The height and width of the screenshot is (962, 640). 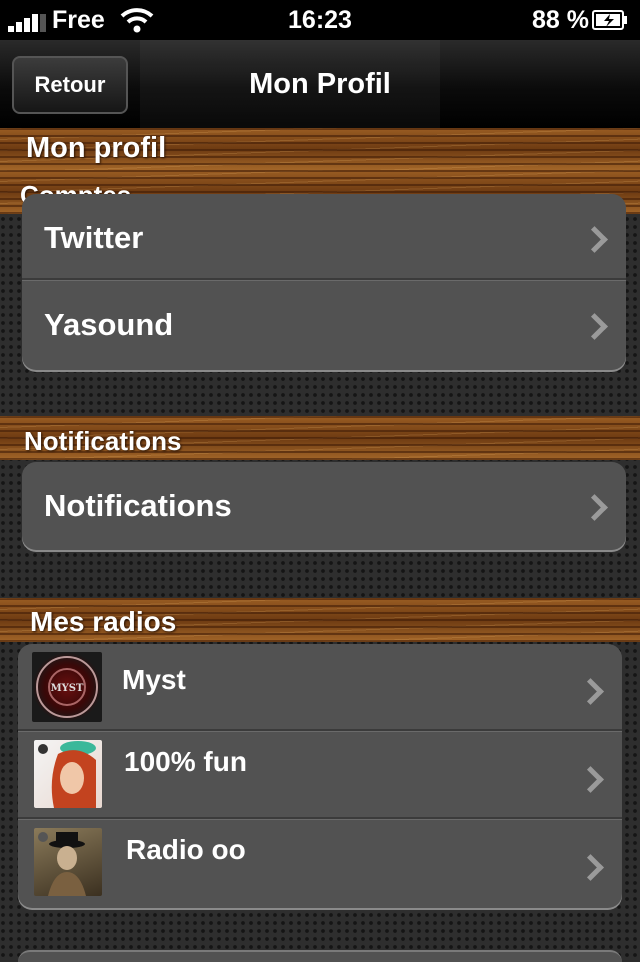 What do you see at coordinates (320, 438) in the screenshot?
I see `section-header-notifications: Notifications` at bounding box center [320, 438].